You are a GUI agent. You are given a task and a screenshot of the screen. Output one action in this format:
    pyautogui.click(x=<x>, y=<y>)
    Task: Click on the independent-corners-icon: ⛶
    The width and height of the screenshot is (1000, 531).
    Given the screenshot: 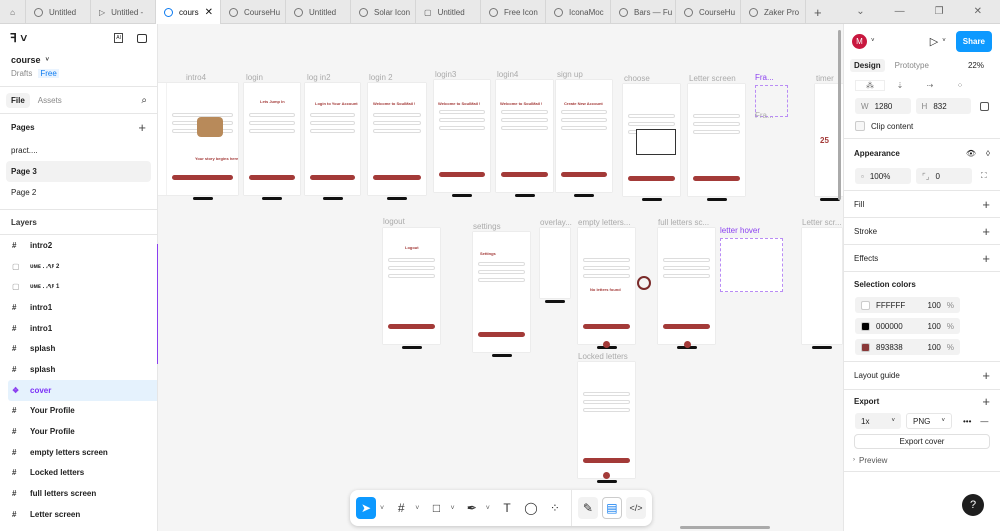 What is the action you would take?
    pyautogui.click(x=984, y=176)
    